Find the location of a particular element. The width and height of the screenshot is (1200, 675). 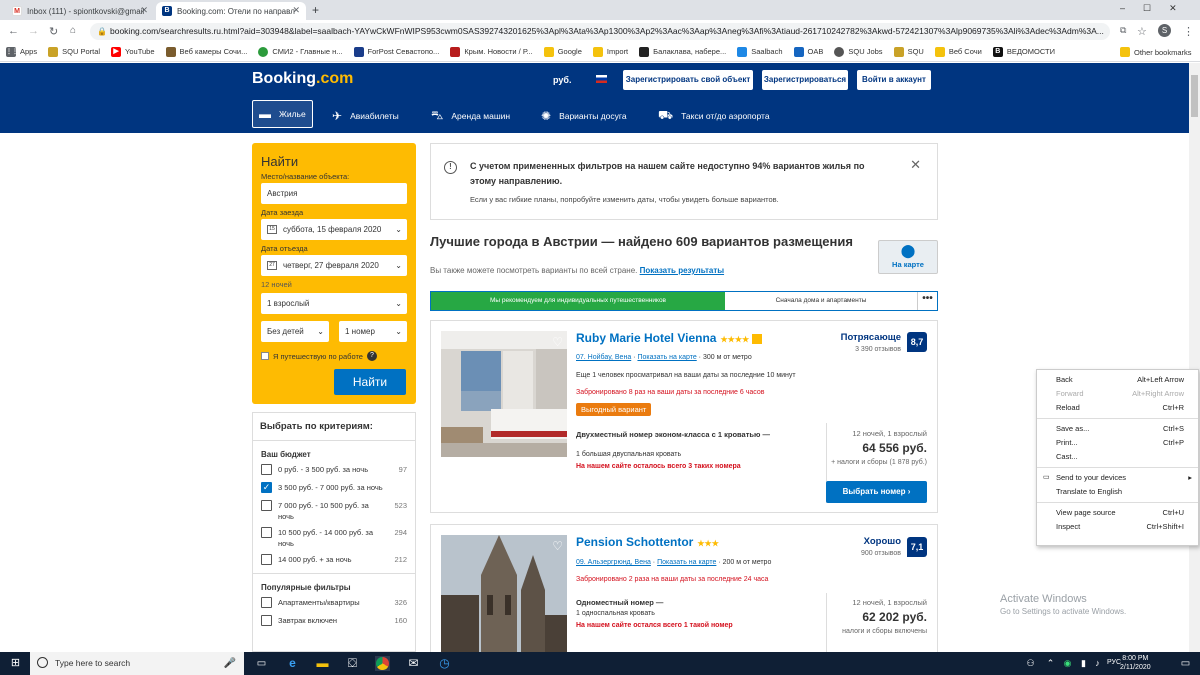

budget-filter-item: ✓ 3 500 руб. - 7 000 руб. за ночь is located at coordinates (334, 488).